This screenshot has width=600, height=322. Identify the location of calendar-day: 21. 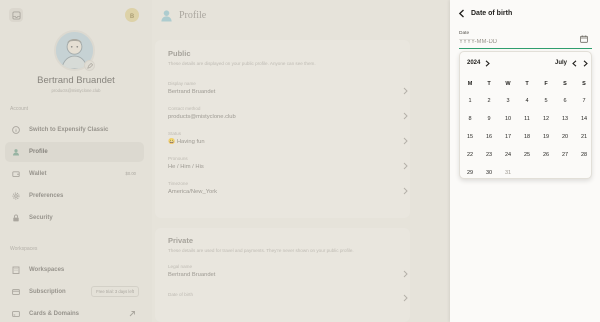
(584, 137).